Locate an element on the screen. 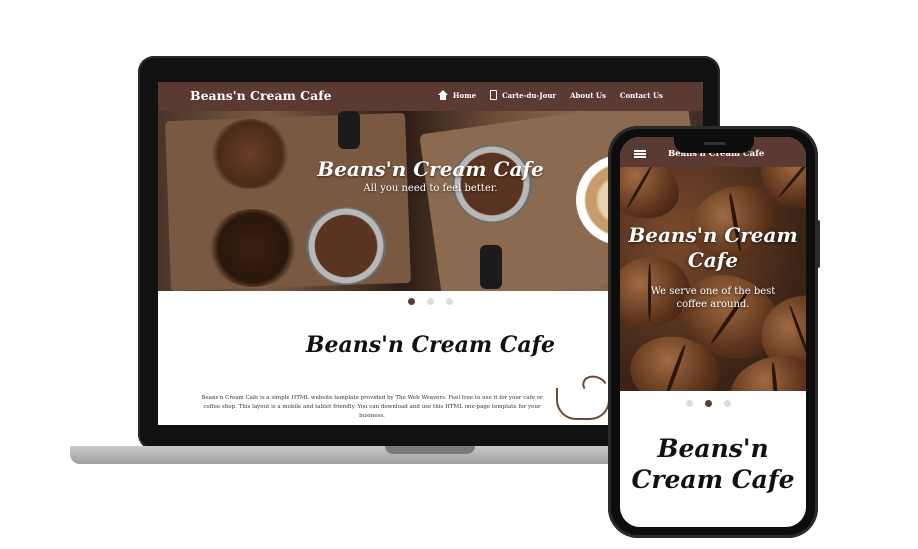 The width and height of the screenshot is (918, 549). mobile-section-title: Beans'n Cream Cafe is located at coordinates (713, 464).